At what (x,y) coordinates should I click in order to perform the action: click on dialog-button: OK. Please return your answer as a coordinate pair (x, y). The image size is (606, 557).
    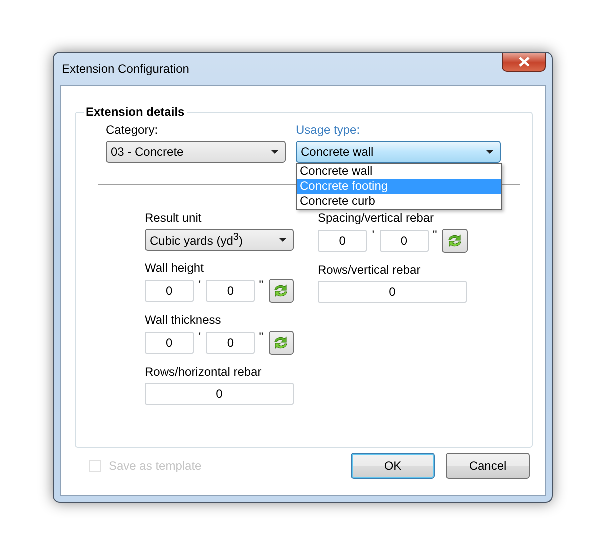
    Looking at the image, I should click on (393, 466).